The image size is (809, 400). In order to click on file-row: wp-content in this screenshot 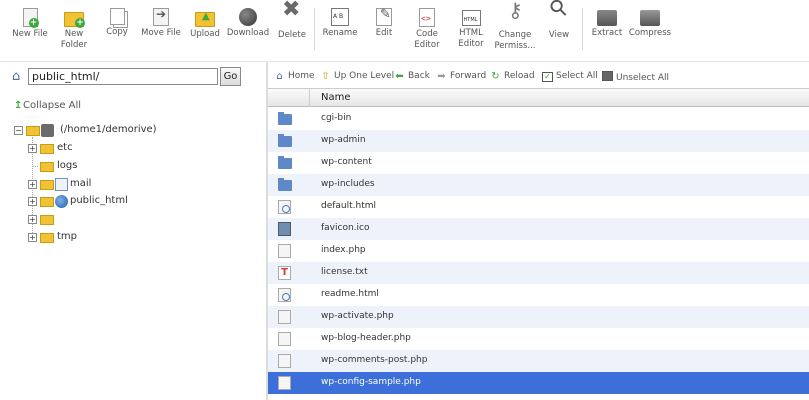, I will do `click(538, 163)`.